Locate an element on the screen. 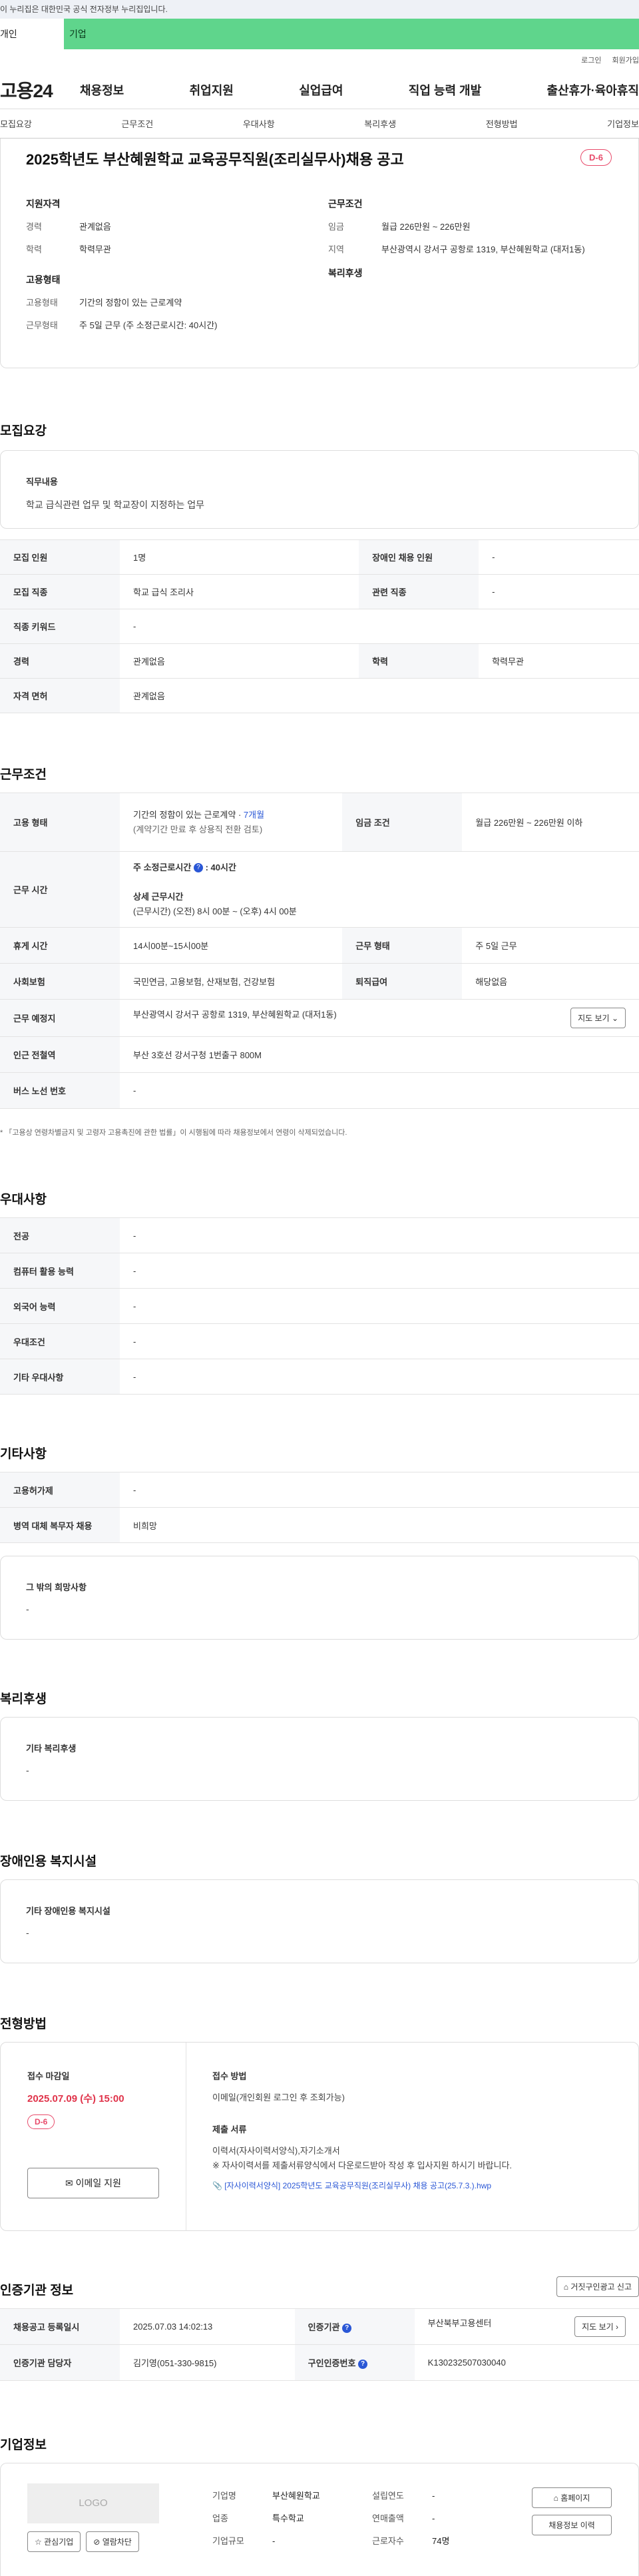 Image resolution: width=639 pixels, height=2576 pixels. emp-months: 7개월 is located at coordinates (254, 814).